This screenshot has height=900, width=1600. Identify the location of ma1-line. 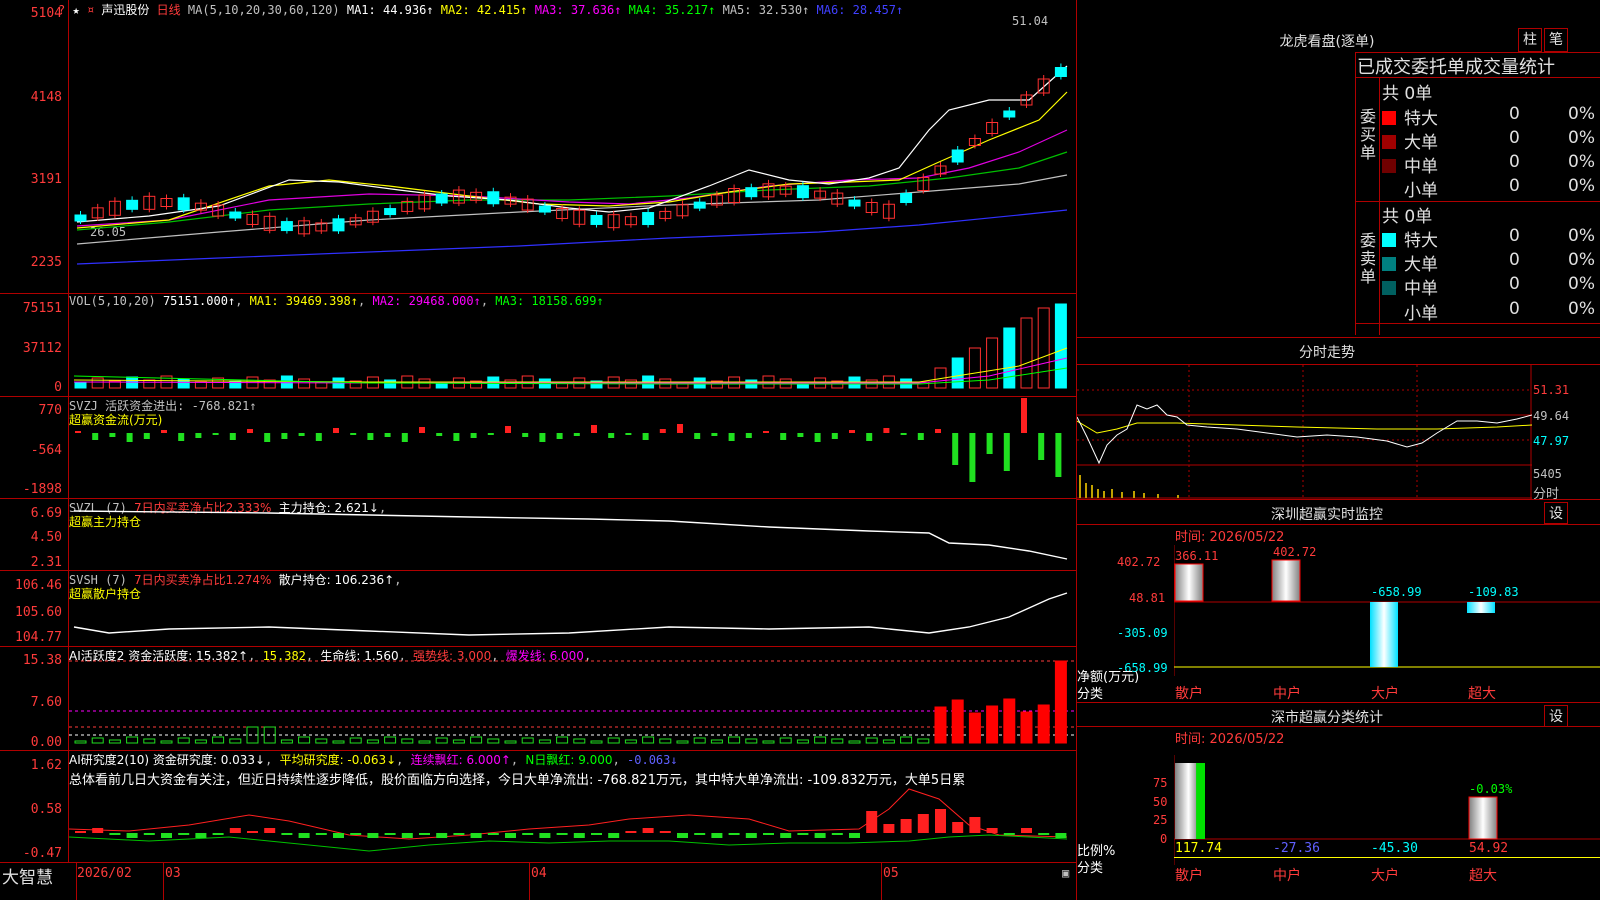
(572, 144).